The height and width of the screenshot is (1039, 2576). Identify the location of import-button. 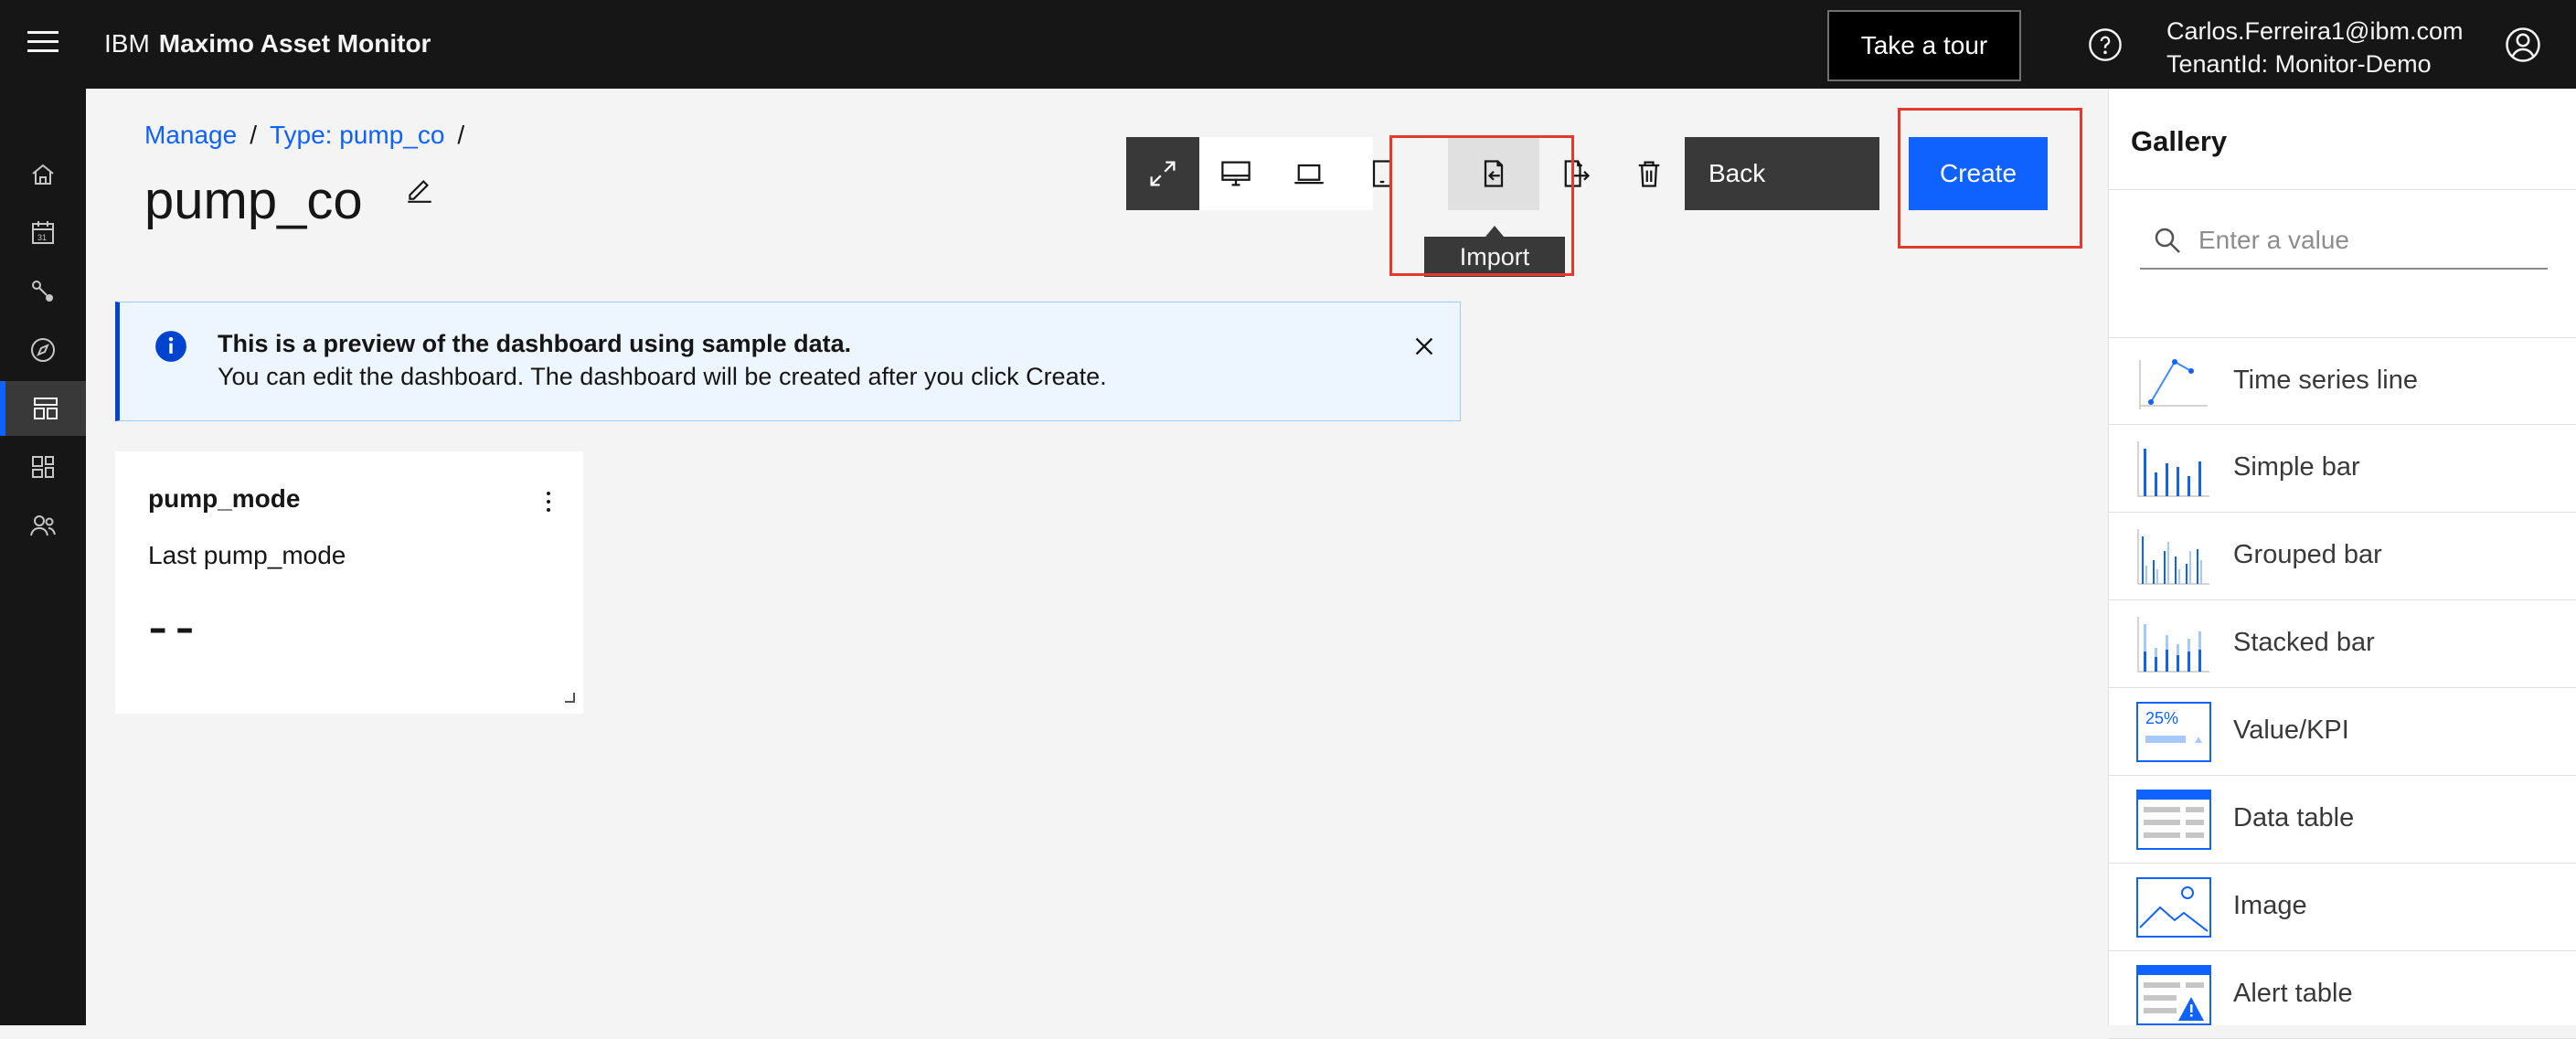
(1493, 173).